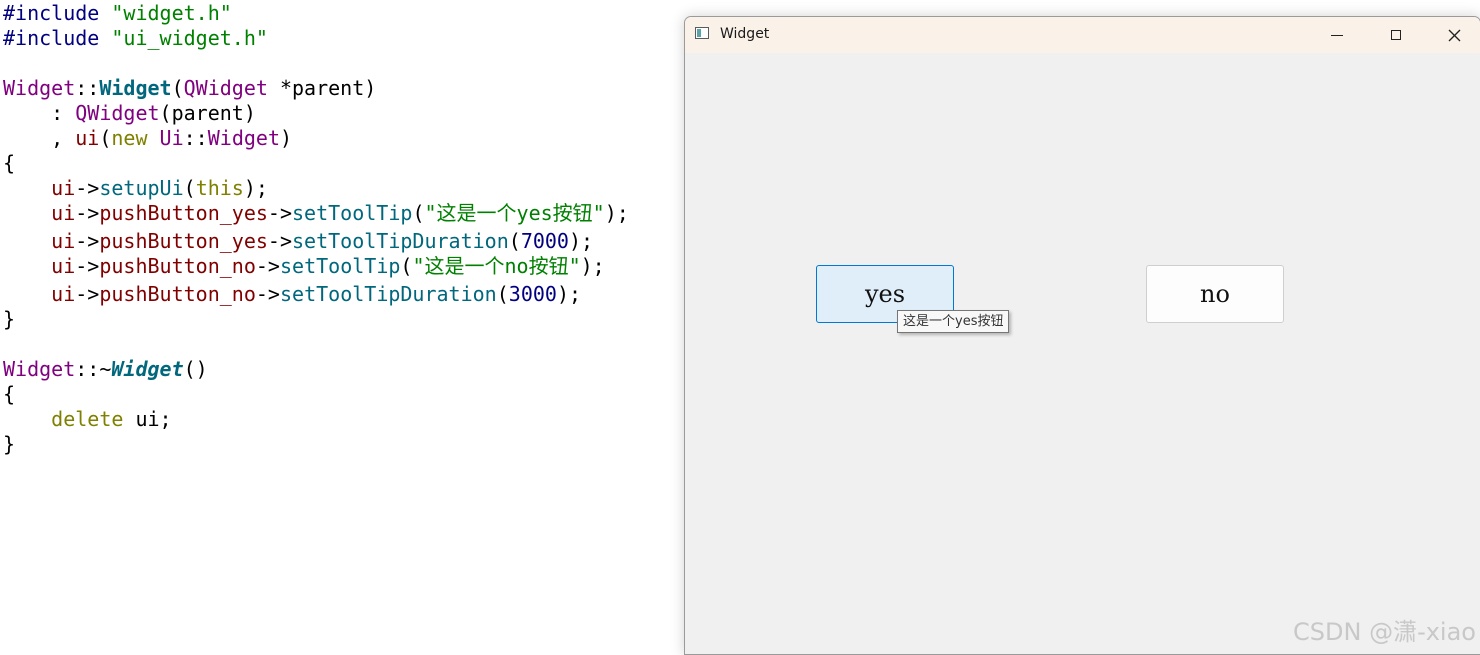  I want to click on maximize-button, so click(1396, 35).